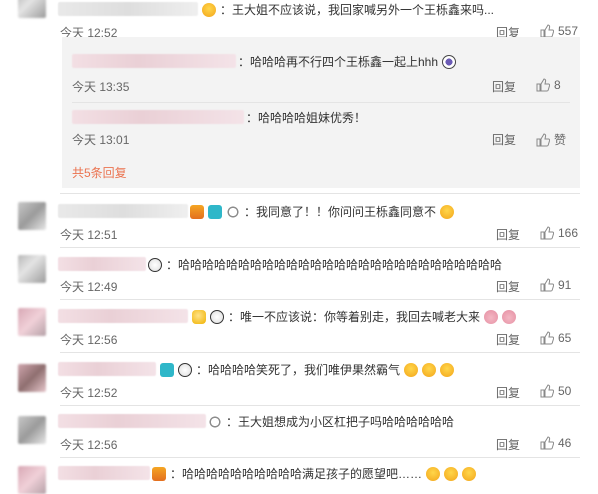 The width and height of the screenshot is (598, 494). Describe the element at coordinates (568, 31) in the screenshot. I see `like-count: 557` at that location.